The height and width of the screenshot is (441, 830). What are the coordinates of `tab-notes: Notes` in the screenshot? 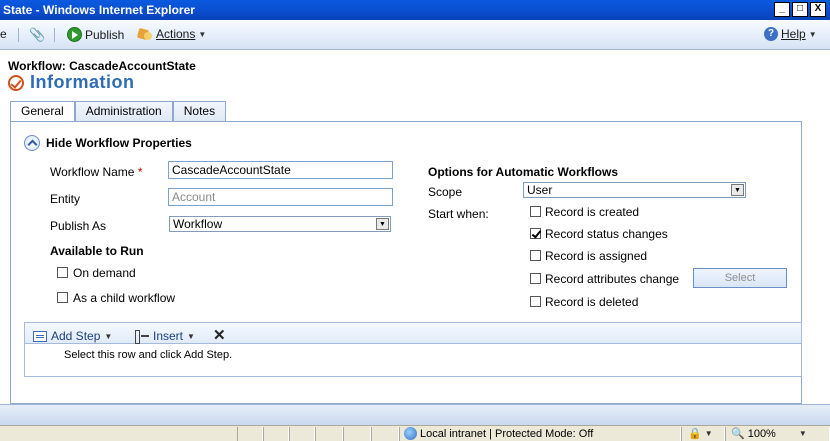 It's located at (199, 111).